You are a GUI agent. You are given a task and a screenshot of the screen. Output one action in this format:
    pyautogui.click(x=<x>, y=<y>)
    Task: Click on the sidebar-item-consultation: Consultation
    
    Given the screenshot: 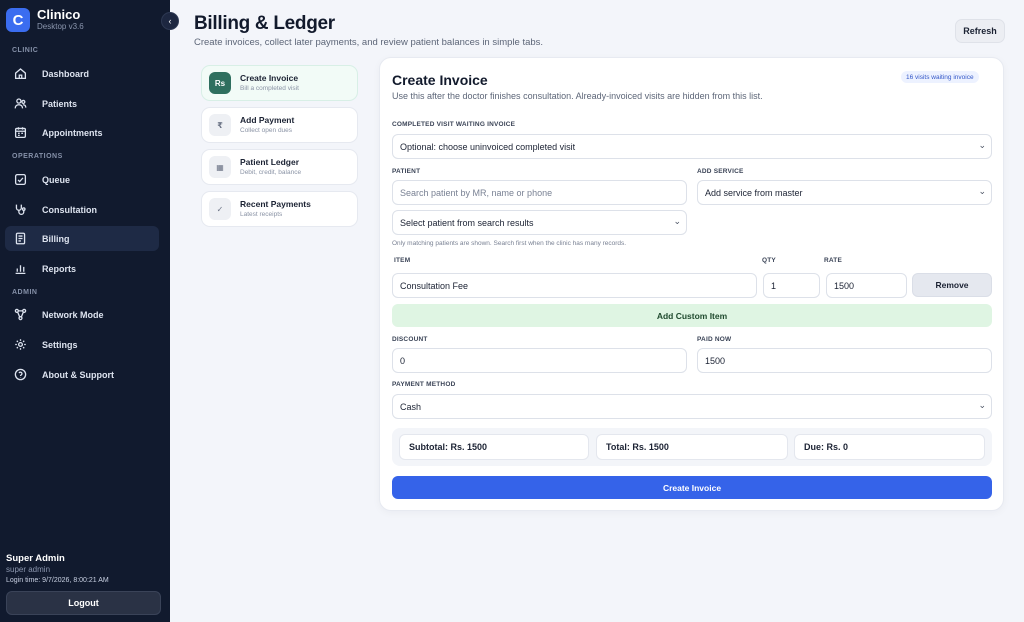 What is the action you would take?
    pyautogui.click(x=82, y=209)
    